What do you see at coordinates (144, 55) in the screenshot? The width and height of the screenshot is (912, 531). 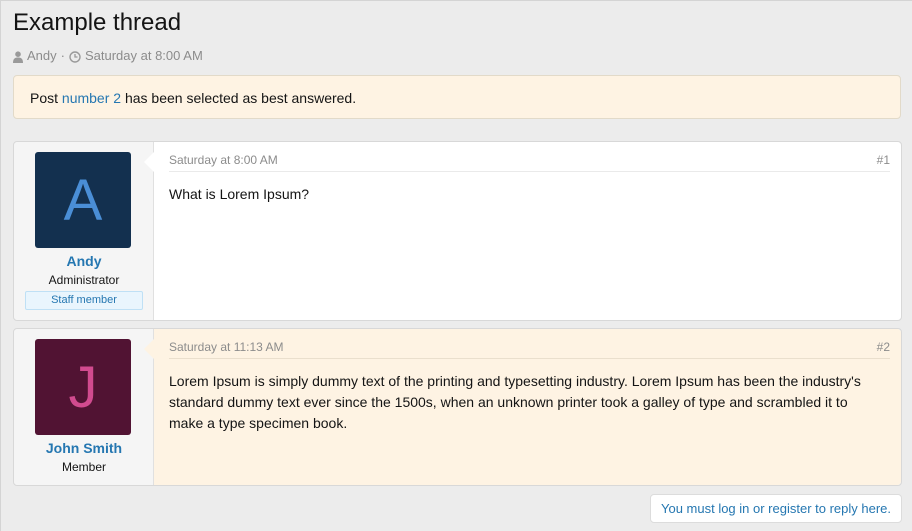 I see `thread-date-link: Saturday at 8:00 AM` at bounding box center [144, 55].